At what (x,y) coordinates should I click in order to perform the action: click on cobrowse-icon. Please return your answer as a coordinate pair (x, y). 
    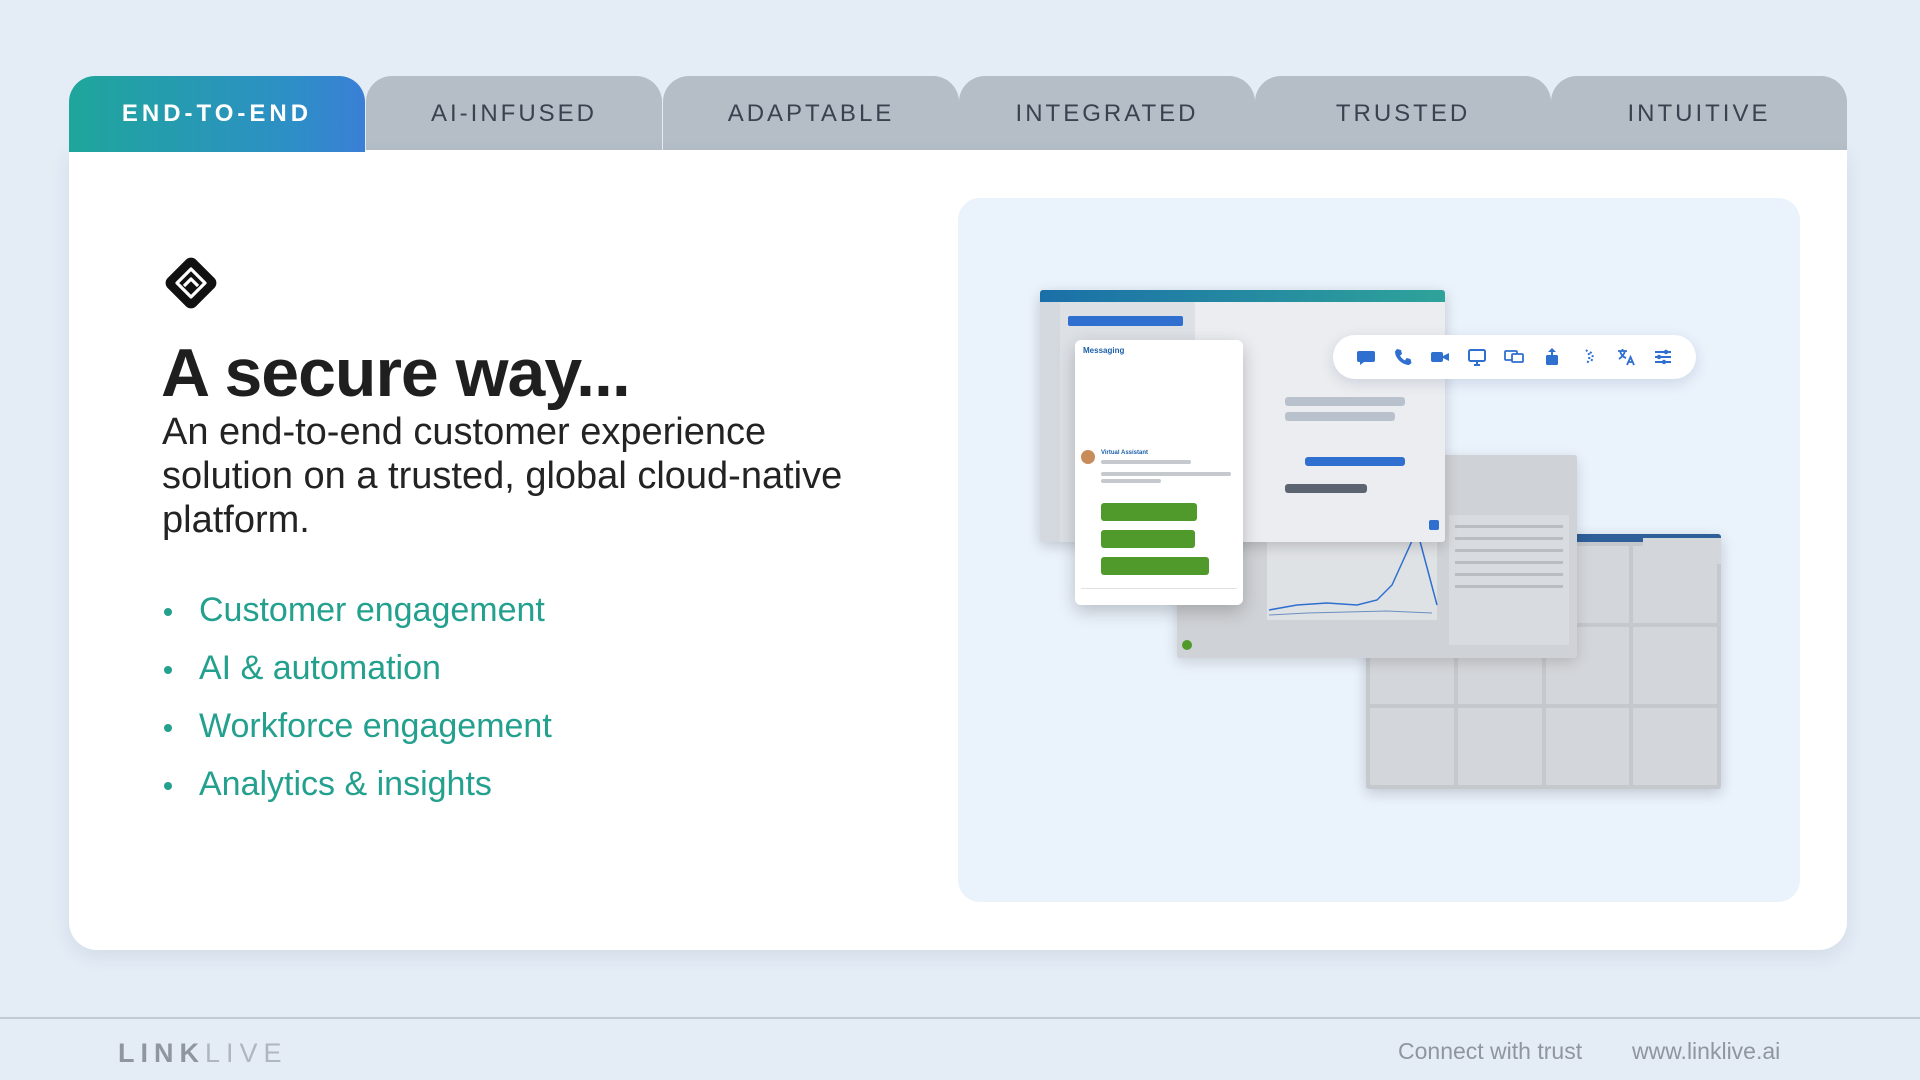
    Looking at the image, I should click on (1514, 357).